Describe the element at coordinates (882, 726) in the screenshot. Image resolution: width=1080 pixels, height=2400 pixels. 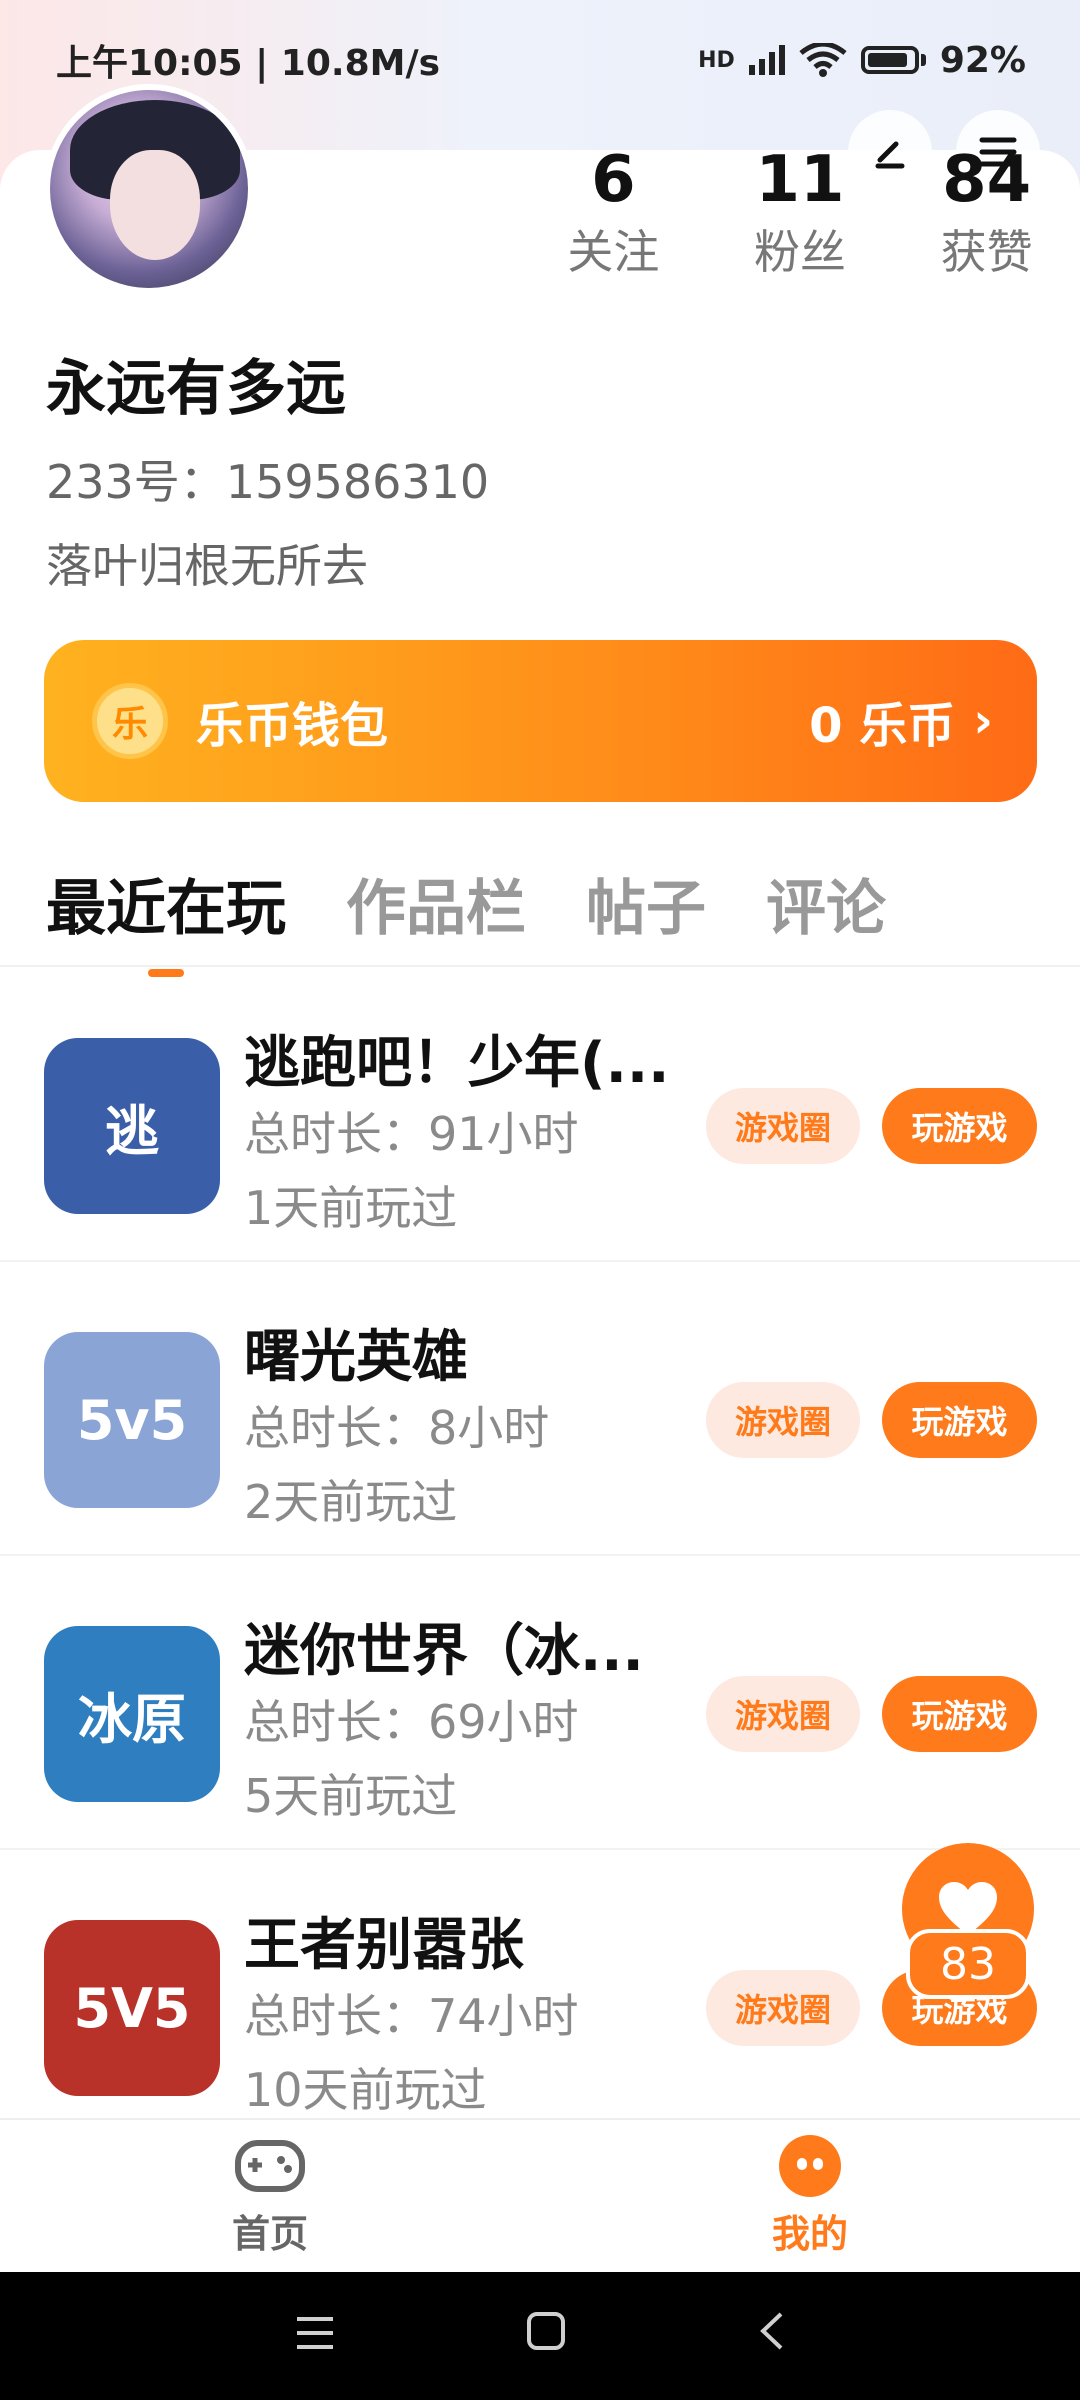
I see `wallet-amount: 0 乐币` at that location.